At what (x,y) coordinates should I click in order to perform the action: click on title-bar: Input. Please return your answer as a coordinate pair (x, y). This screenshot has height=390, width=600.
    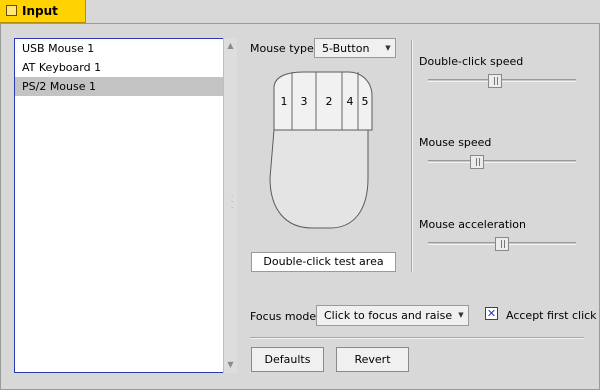
    Looking at the image, I should click on (300, 11).